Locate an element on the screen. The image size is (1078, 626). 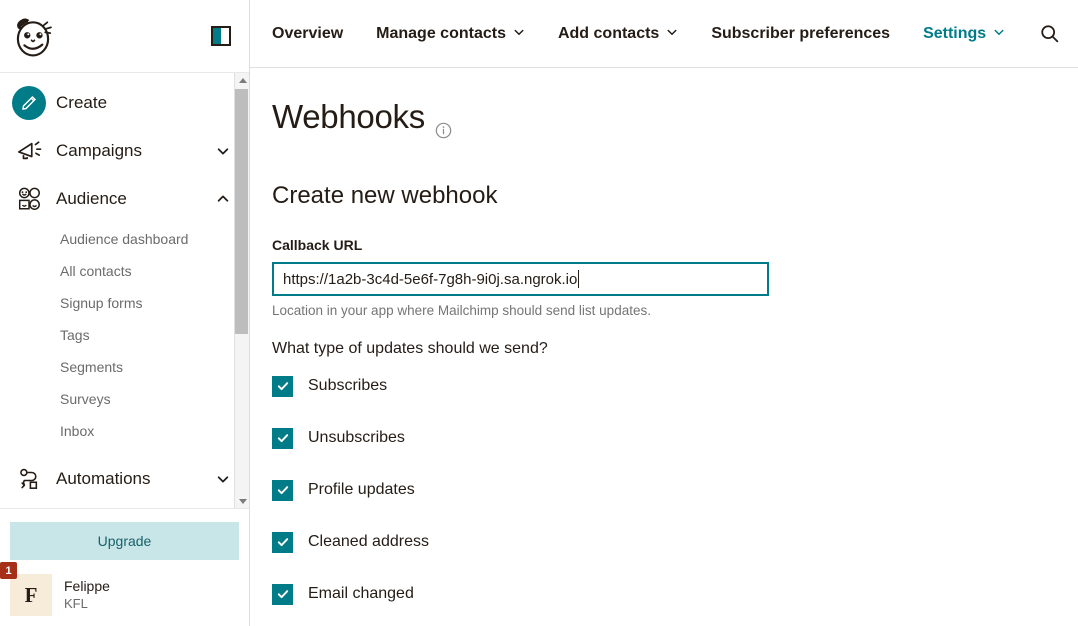
sidebar-item-create-label: Create is located at coordinates (82, 102).